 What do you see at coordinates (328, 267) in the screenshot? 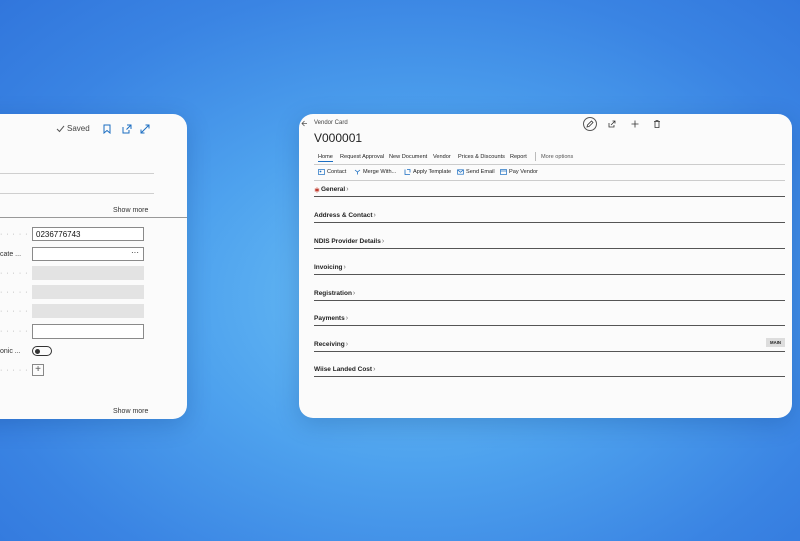
I see `section-title: Invoicing` at bounding box center [328, 267].